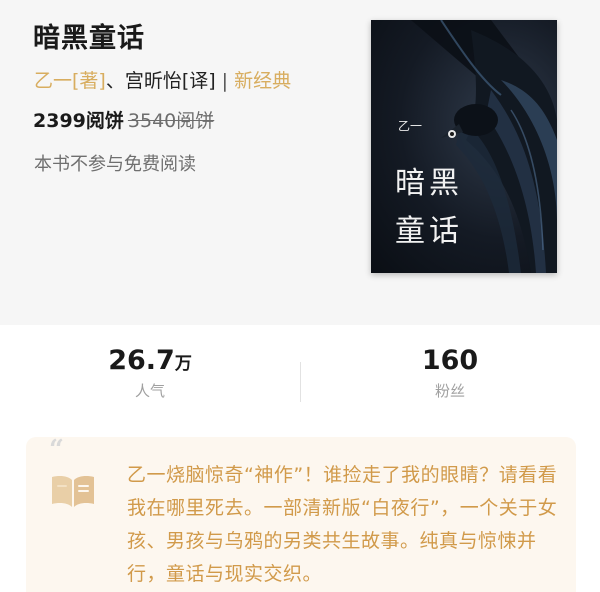 The image size is (600, 592). Describe the element at coordinates (300, 382) in the screenshot. I see `stats-divider` at that location.